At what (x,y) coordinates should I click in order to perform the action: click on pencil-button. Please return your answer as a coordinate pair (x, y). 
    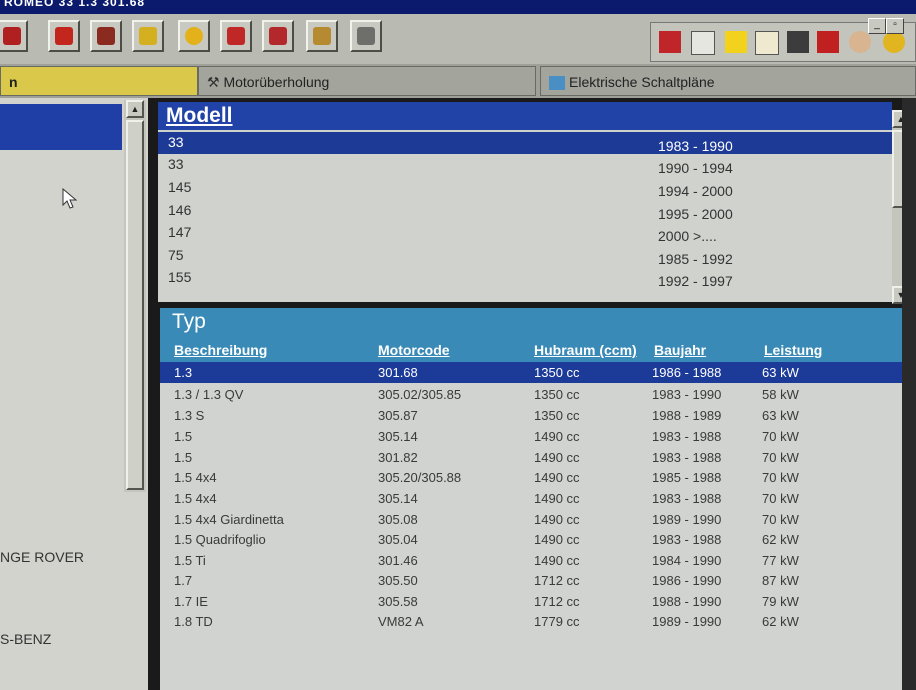
    Looking at the image, I should click on (148, 36).